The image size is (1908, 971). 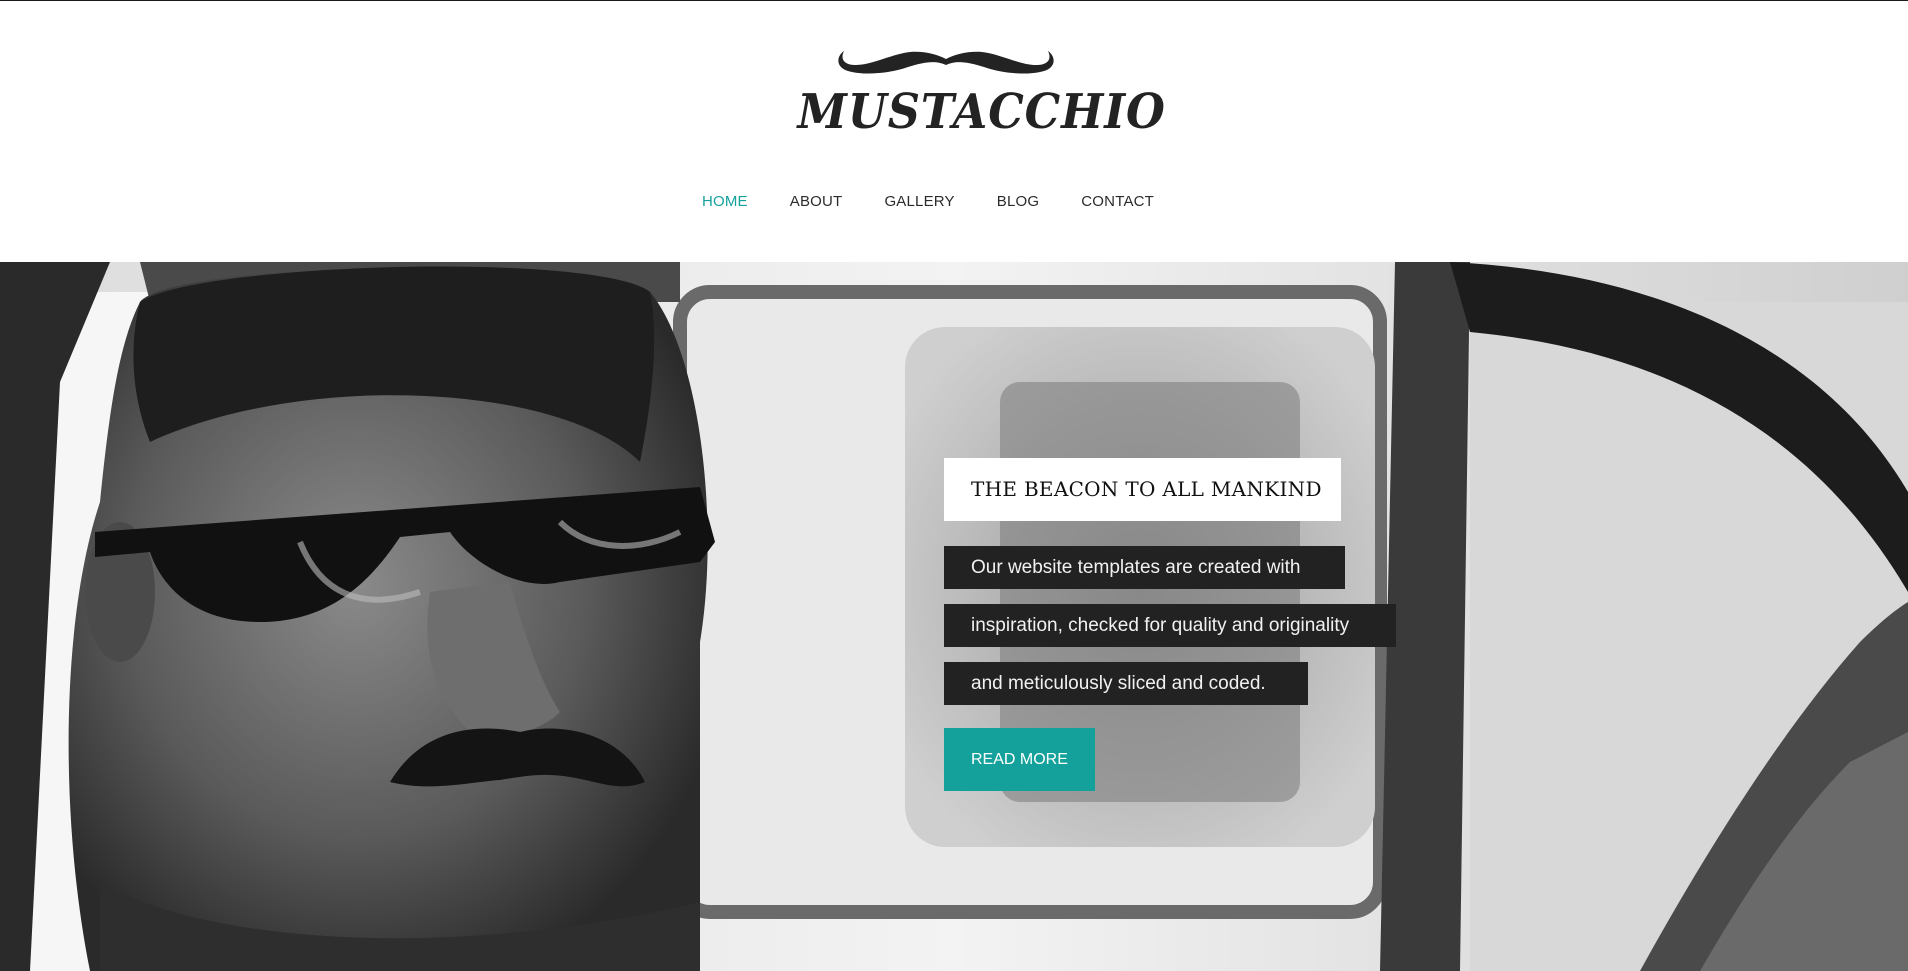 I want to click on main-nav: HOME ABOUT GALLERY BLOG CONTACT, so click(x=954, y=202).